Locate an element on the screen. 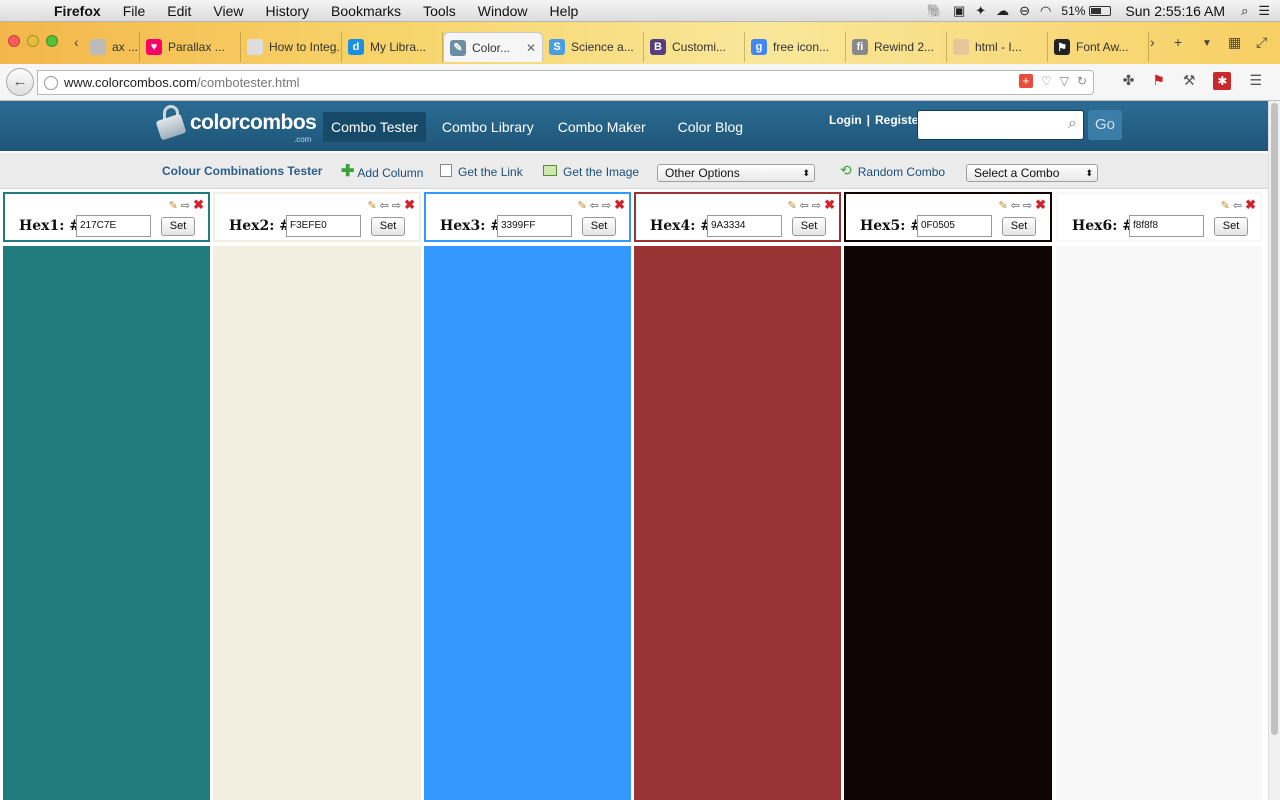 This screenshot has height=800, width=1280. hex-input: F3EFE0 is located at coordinates (323, 226).